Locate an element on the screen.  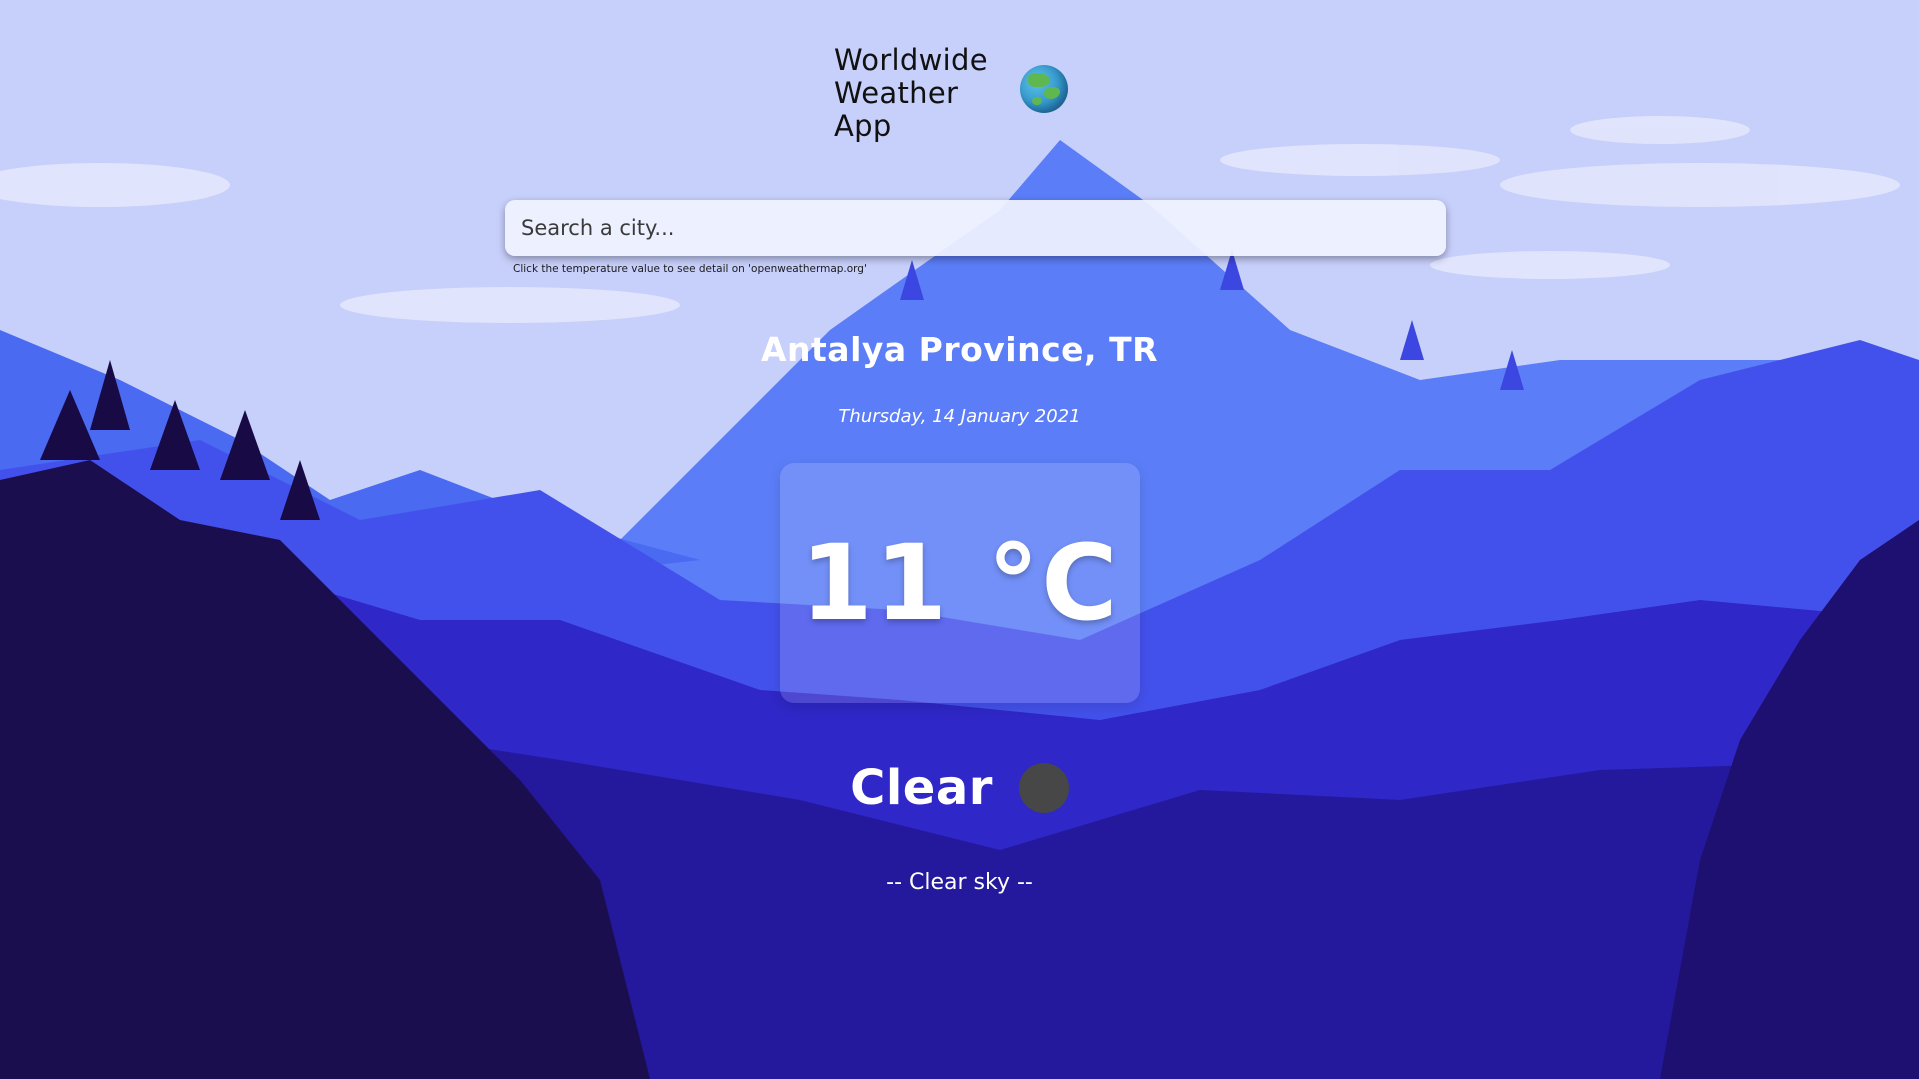
temperature-value: 11 °C is located at coordinates (959, 583).